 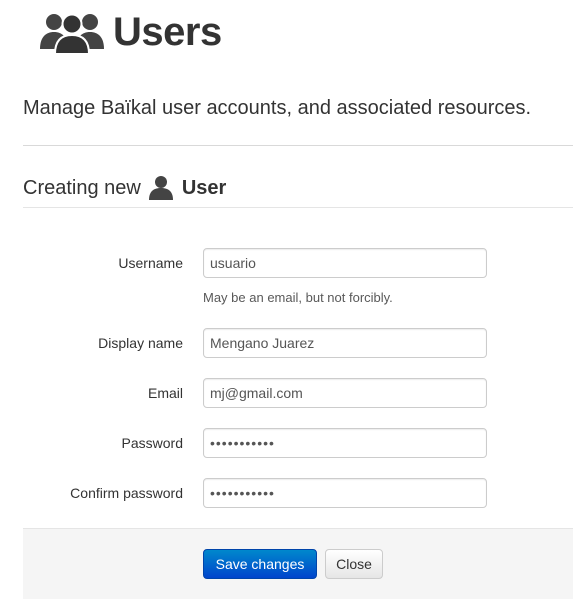 I want to click on confirm-password-row: Confirm password, so click(x=286, y=493).